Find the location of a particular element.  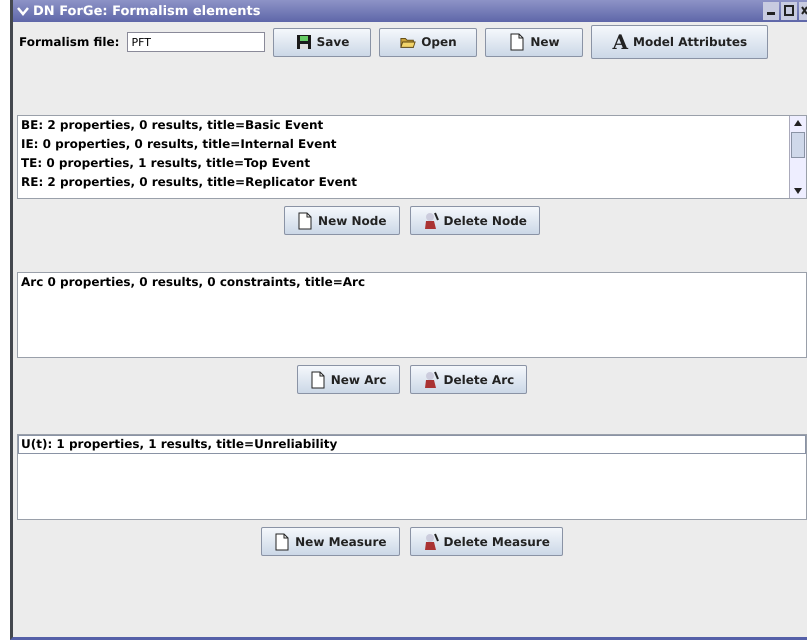

new-button: New Node is located at coordinates (342, 220).